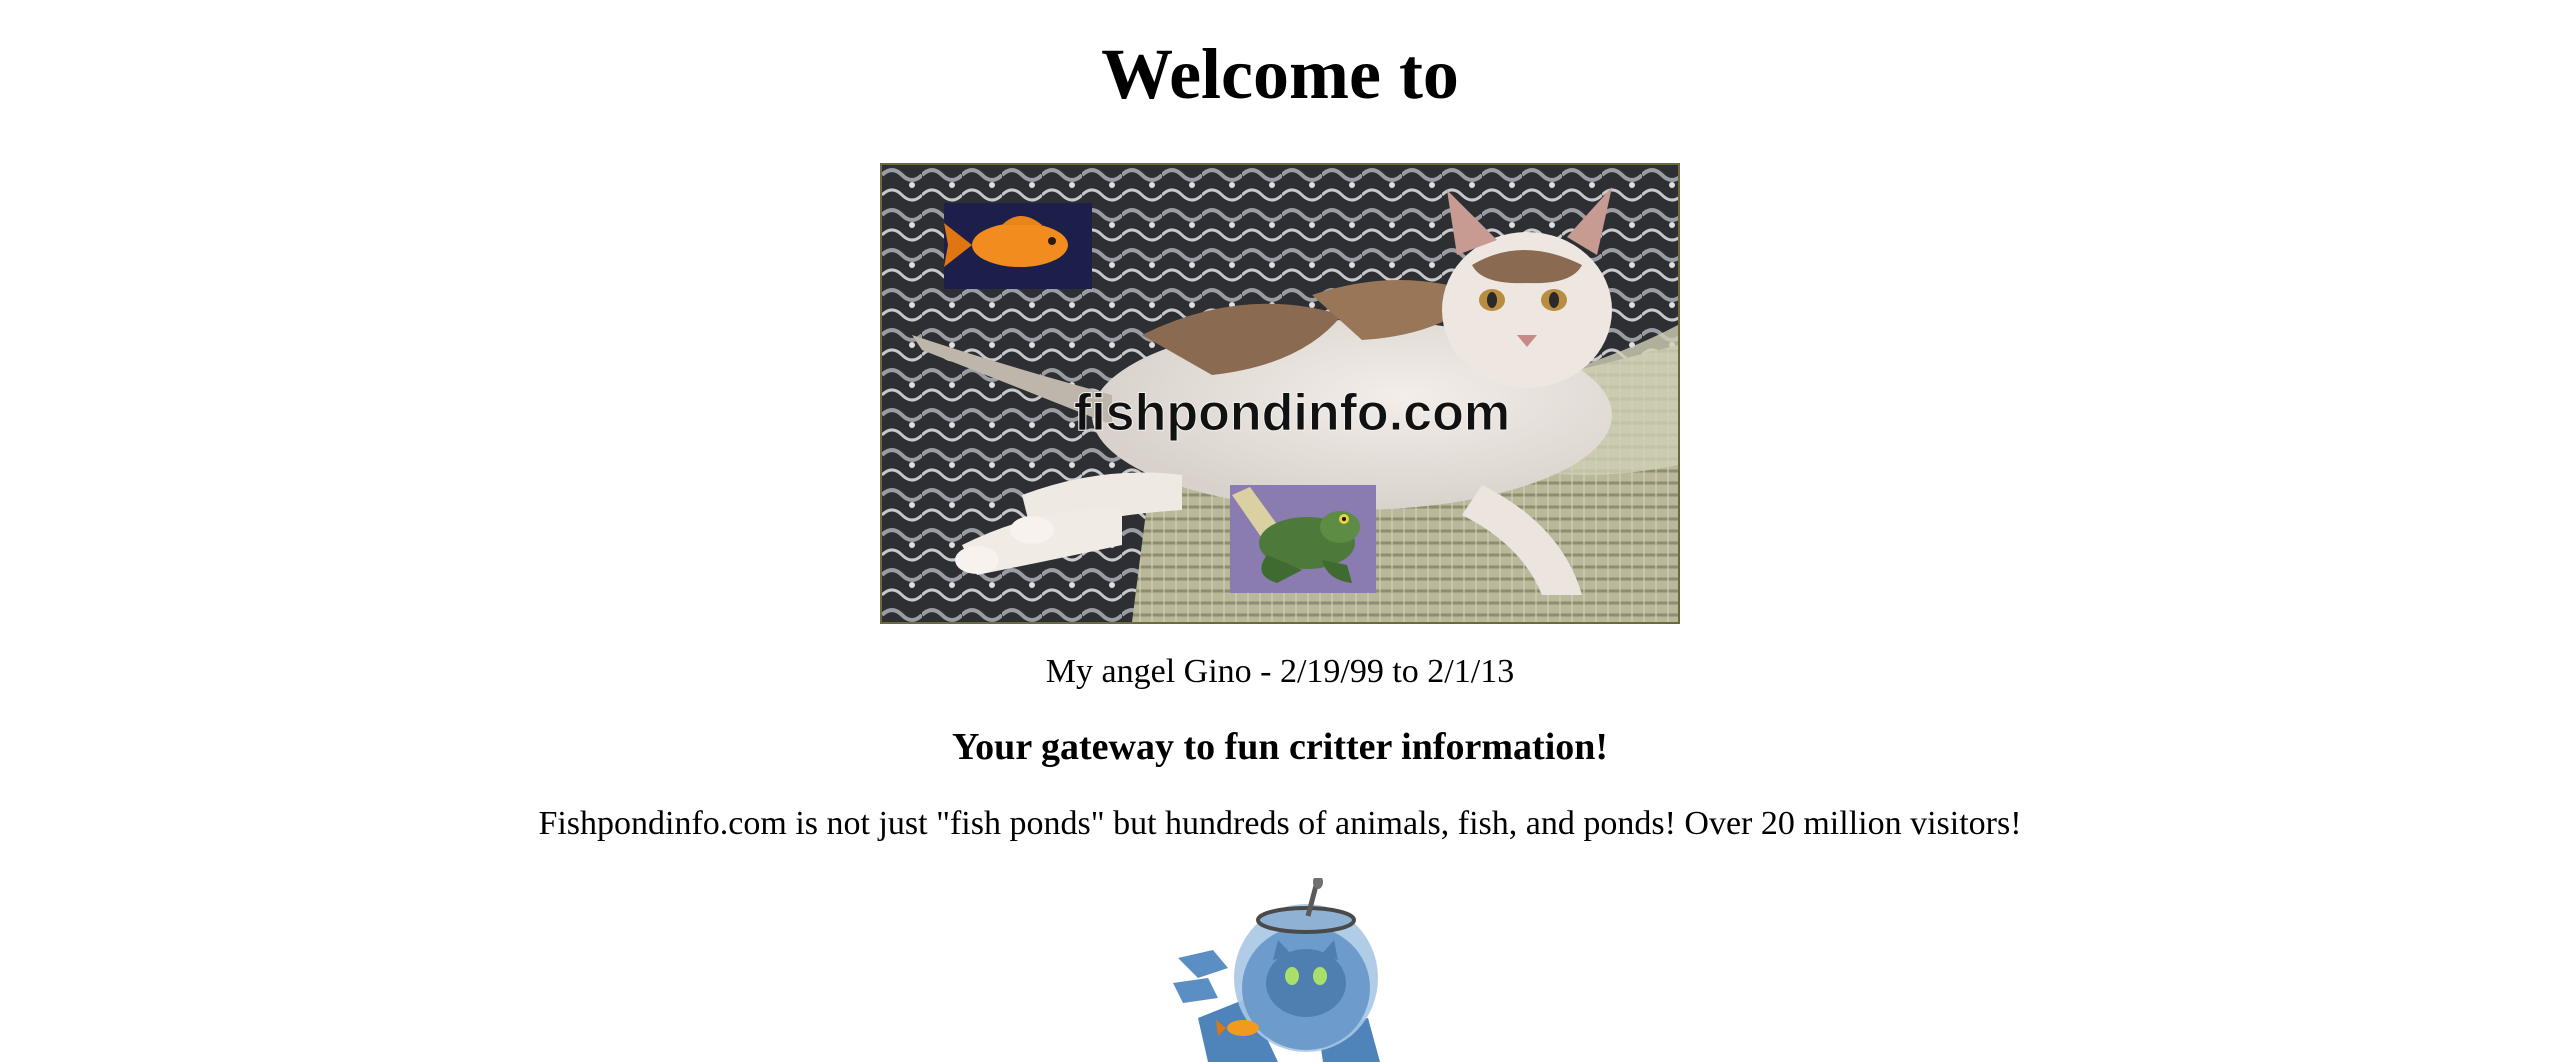 This screenshot has height=1062, width=2560. Describe the element at coordinates (1278, 970) in the screenshot. I see `fishbowl-cat-icon` at that location.